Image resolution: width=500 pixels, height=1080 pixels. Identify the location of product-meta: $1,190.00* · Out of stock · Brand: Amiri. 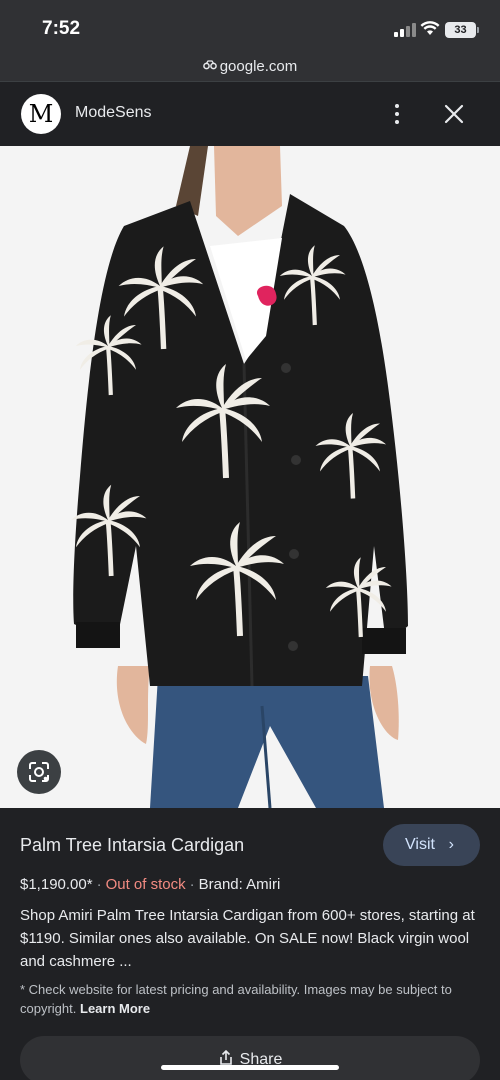
(150, 884).